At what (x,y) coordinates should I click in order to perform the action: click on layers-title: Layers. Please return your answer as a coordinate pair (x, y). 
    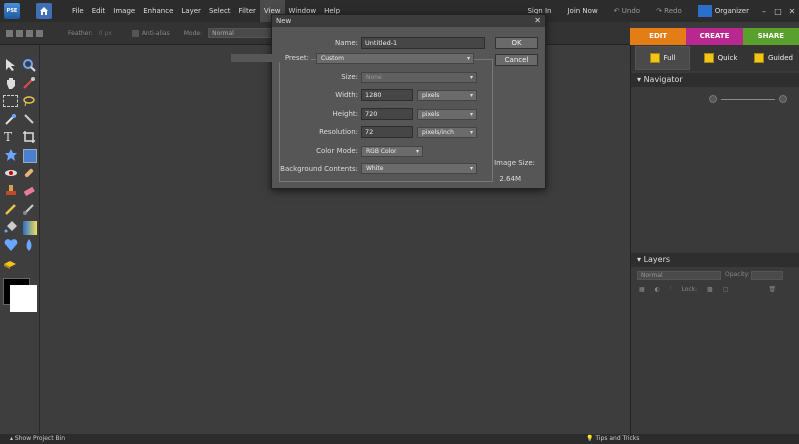
    Looking at the image, I should click on (657, 259).